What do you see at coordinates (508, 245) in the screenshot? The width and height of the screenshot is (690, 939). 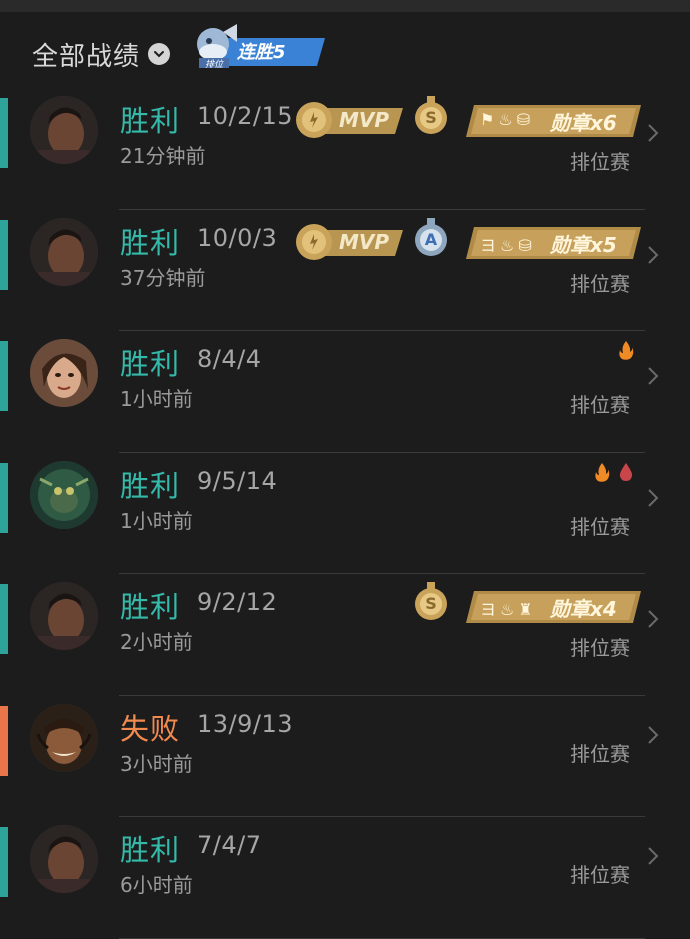 I see `honor-icon-row: ヨ♨⛁` at bounding box center [508, 245].